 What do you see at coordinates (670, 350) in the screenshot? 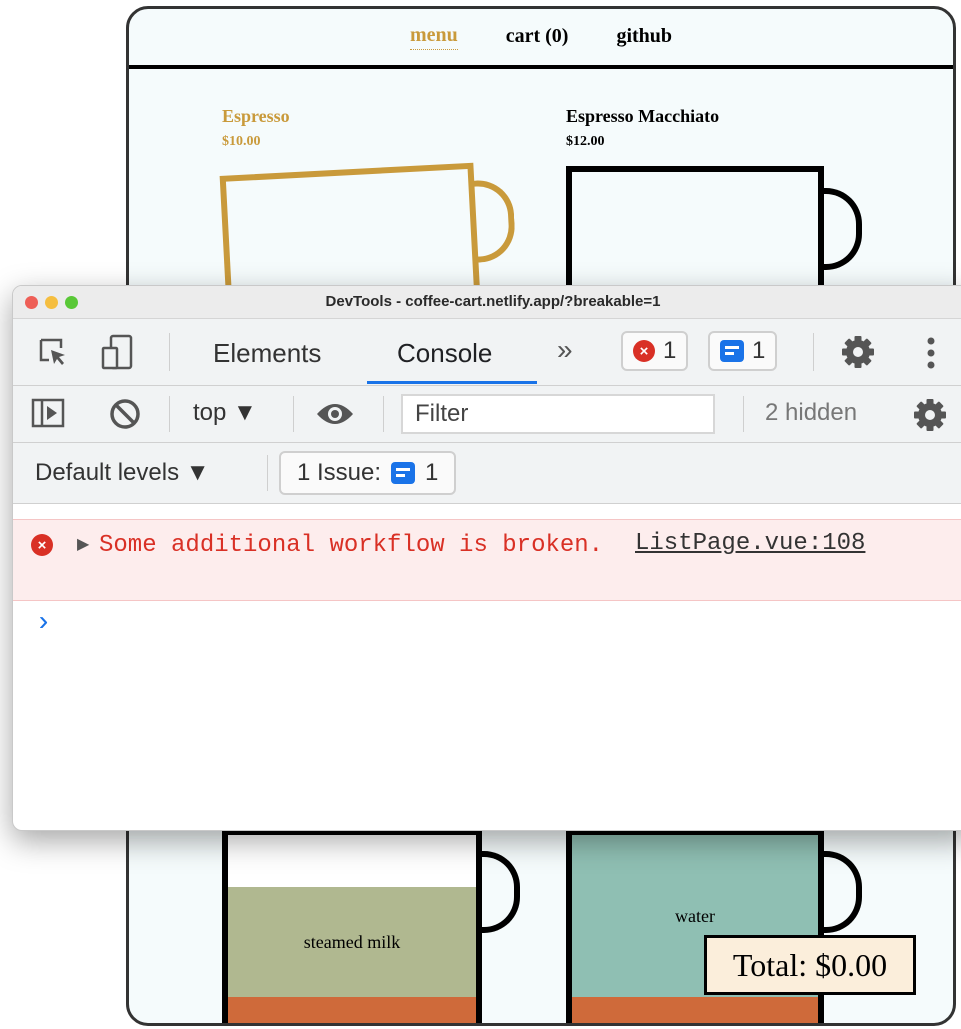
I see `error-count: 1` at bounding box center [670, 350].